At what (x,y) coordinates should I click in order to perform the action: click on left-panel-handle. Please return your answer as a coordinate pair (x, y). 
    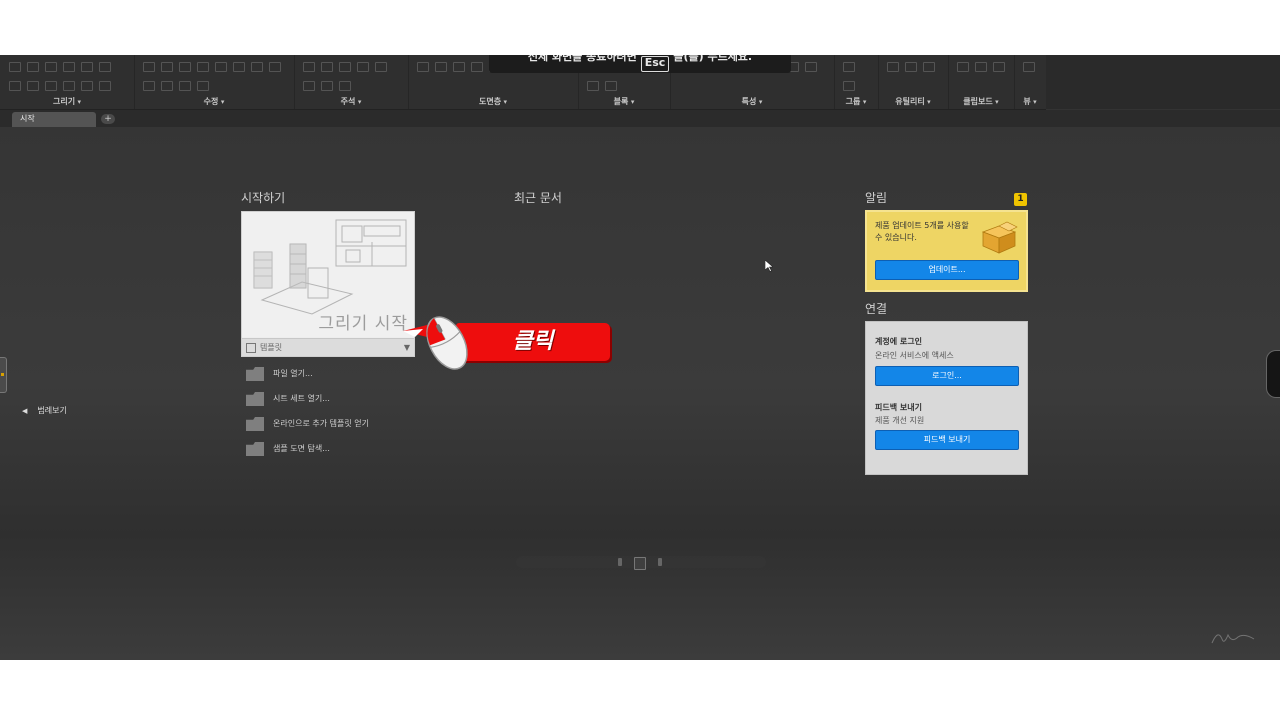
    Looking at the image, I should click on (3, 375).